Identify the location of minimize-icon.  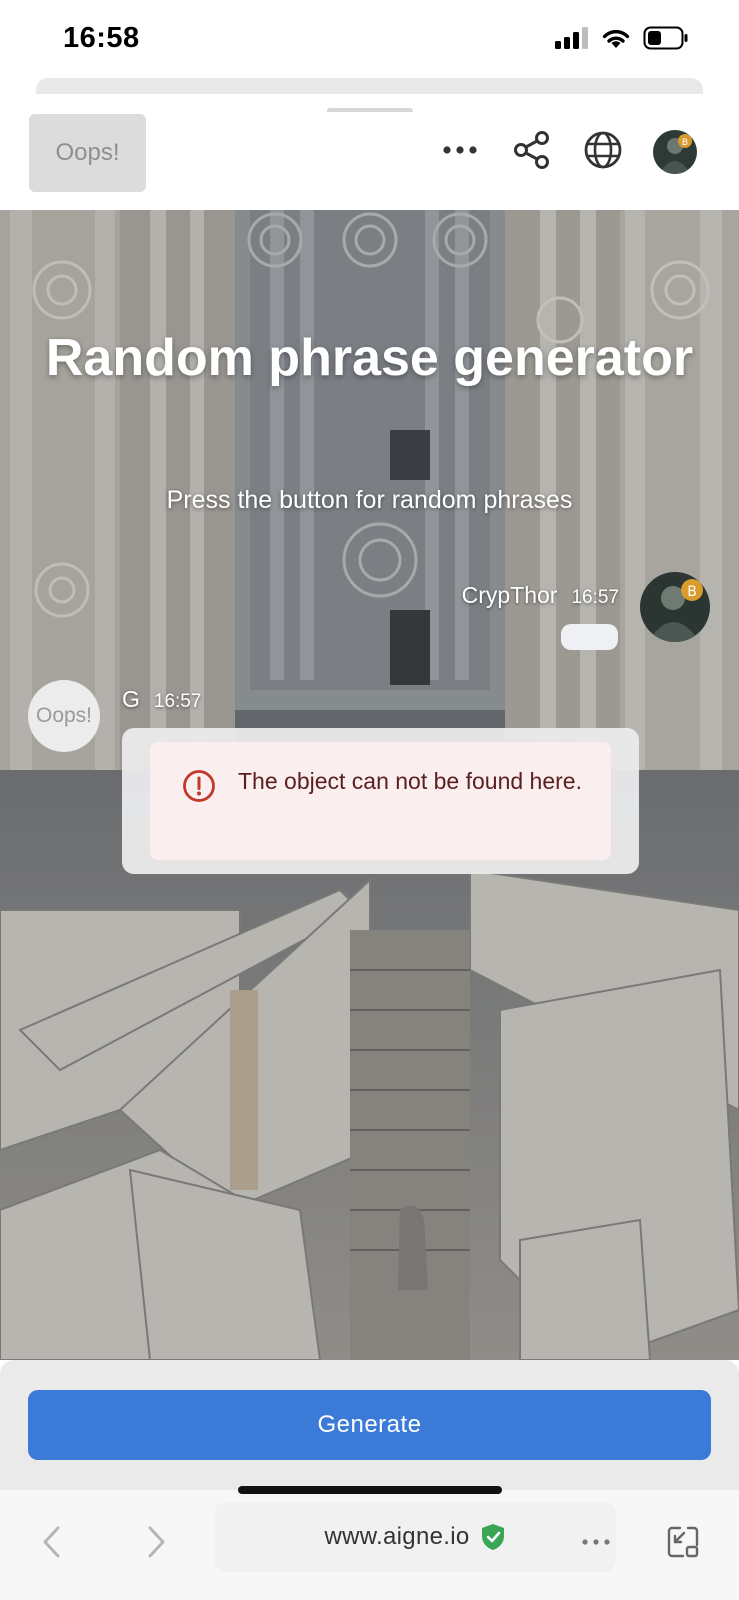
(683, 1542).